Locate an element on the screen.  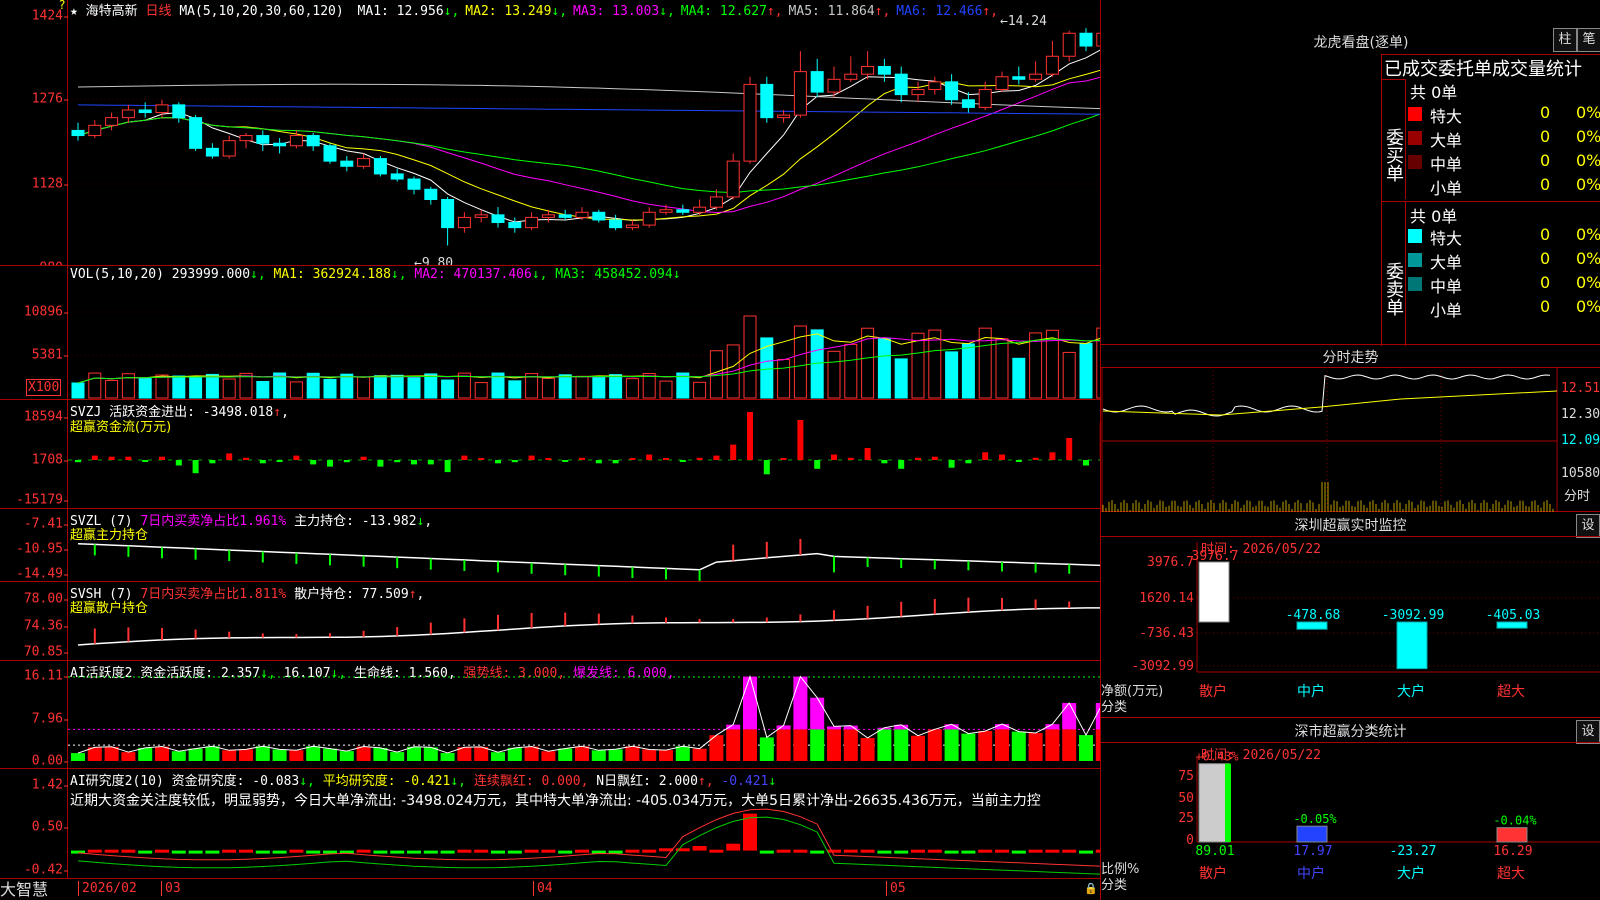
ss-change-label: -0.04% is located at coordinates (1515, 821).